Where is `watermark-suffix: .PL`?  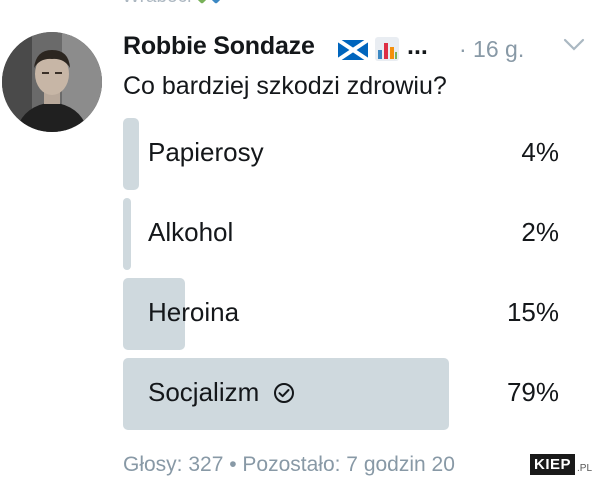 watermark-suffix: .PL is located at coordinates (585, 468).